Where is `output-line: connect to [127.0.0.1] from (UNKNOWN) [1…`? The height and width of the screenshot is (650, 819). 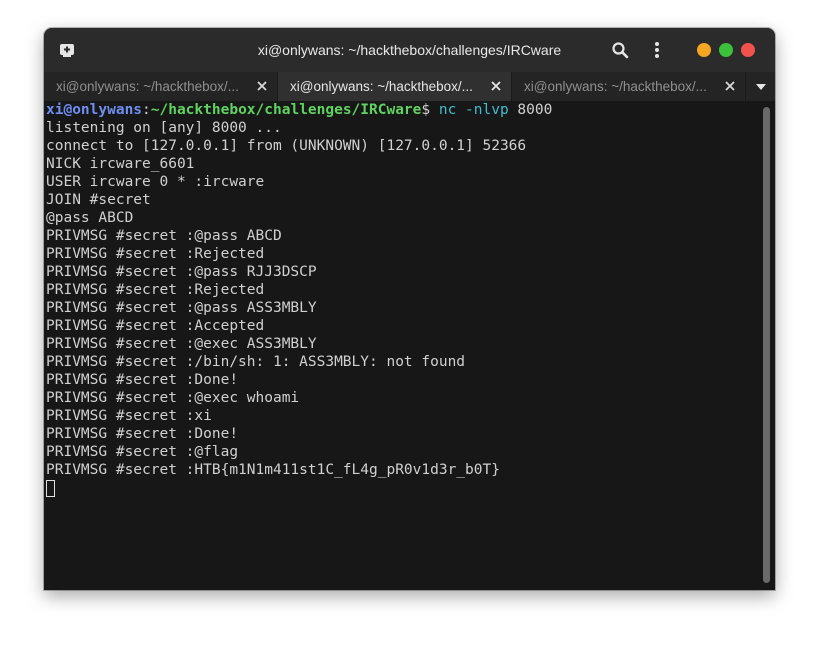
output-line: connect to [127.0.0.1] from (UNKNOWN) [1… is located at coordinates (286, 146).